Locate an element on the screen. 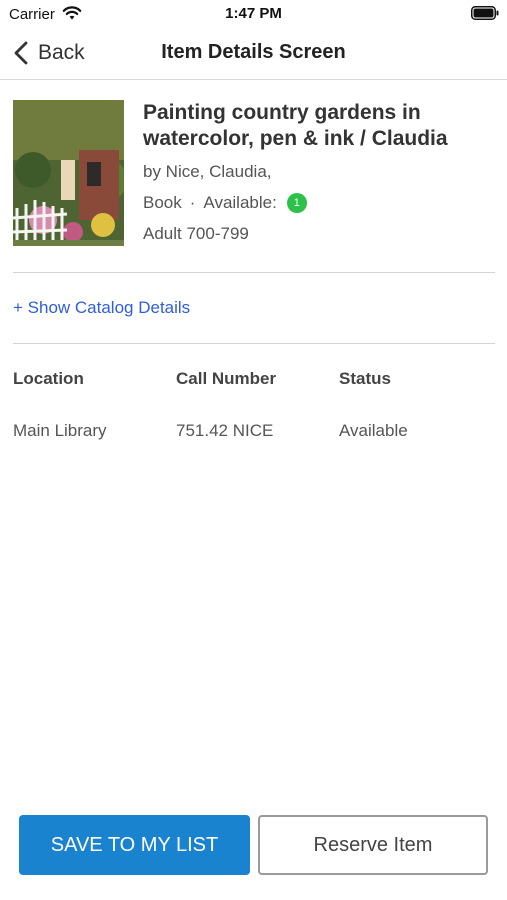 This screenshot has height=900, width=507. show-catalog-details-link: + Show Catalog Details is located at coordinates (101, 308).